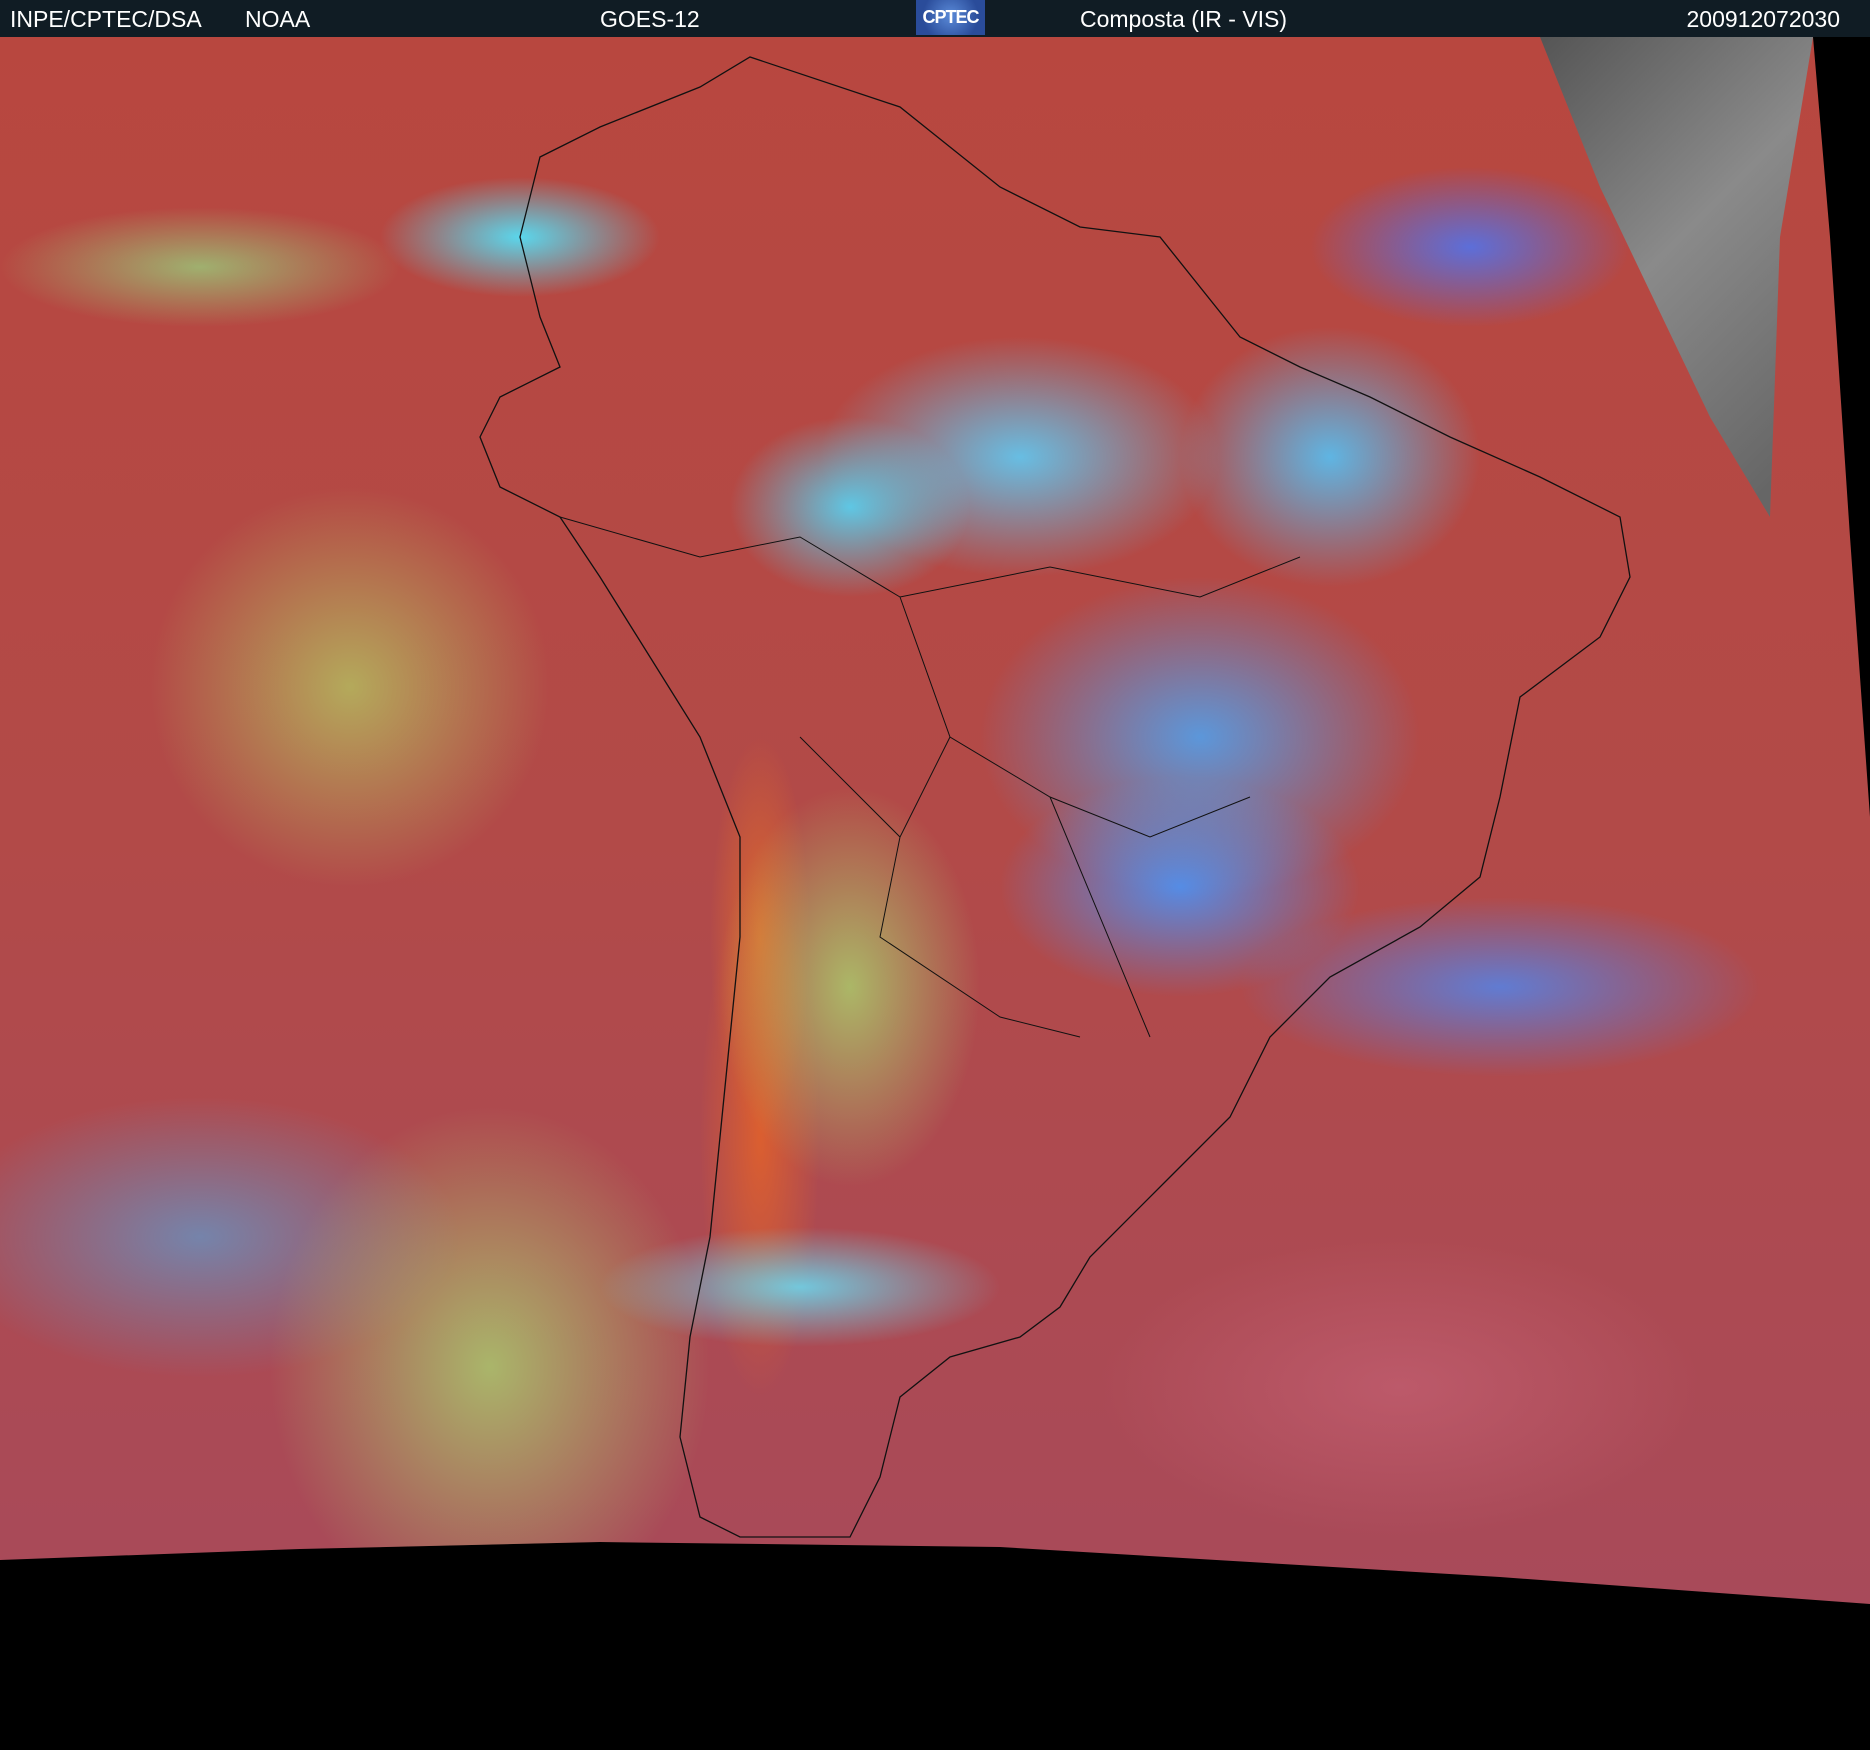  Describe the element at coordinates (1184, 19) in the screenshot. I see `product-label: Composta (IR - VIS)` at that location.